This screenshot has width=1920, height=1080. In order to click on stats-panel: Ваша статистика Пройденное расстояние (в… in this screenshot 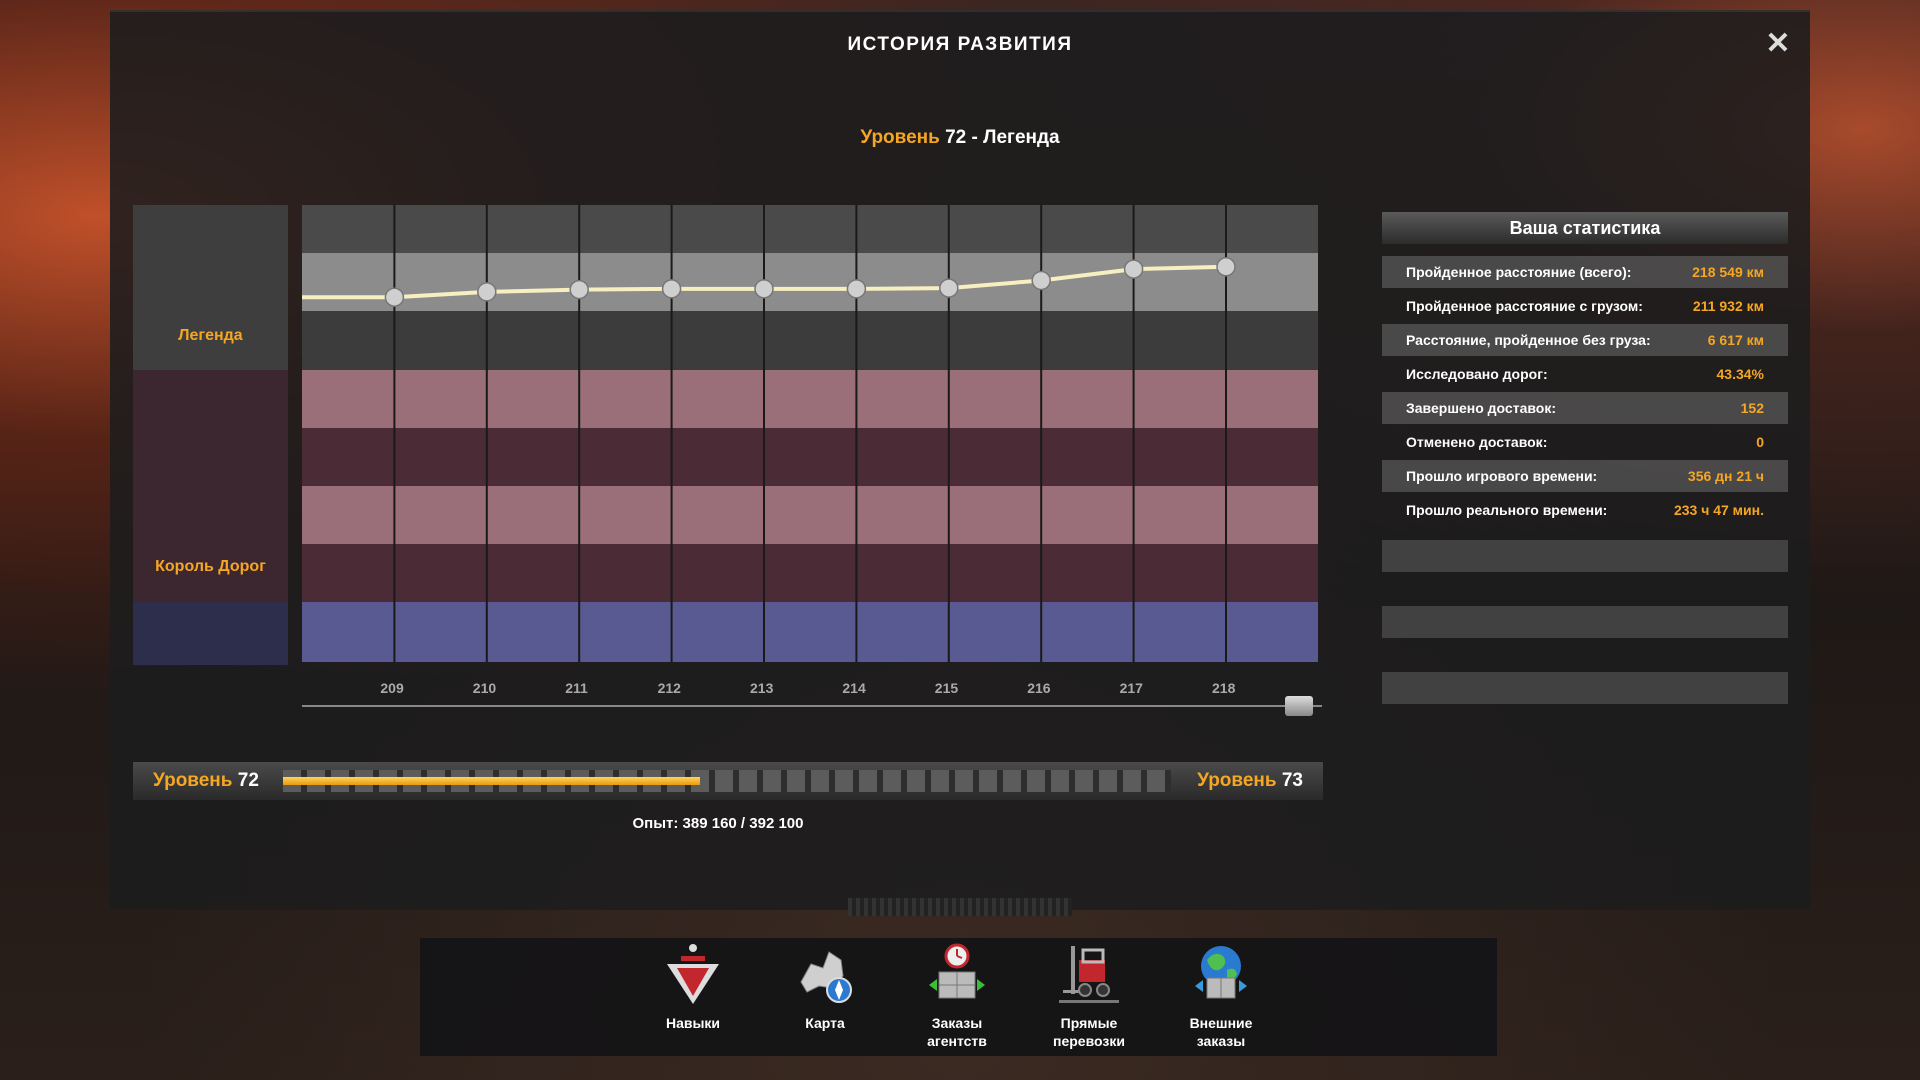, I will do `click(1585, 458)`.